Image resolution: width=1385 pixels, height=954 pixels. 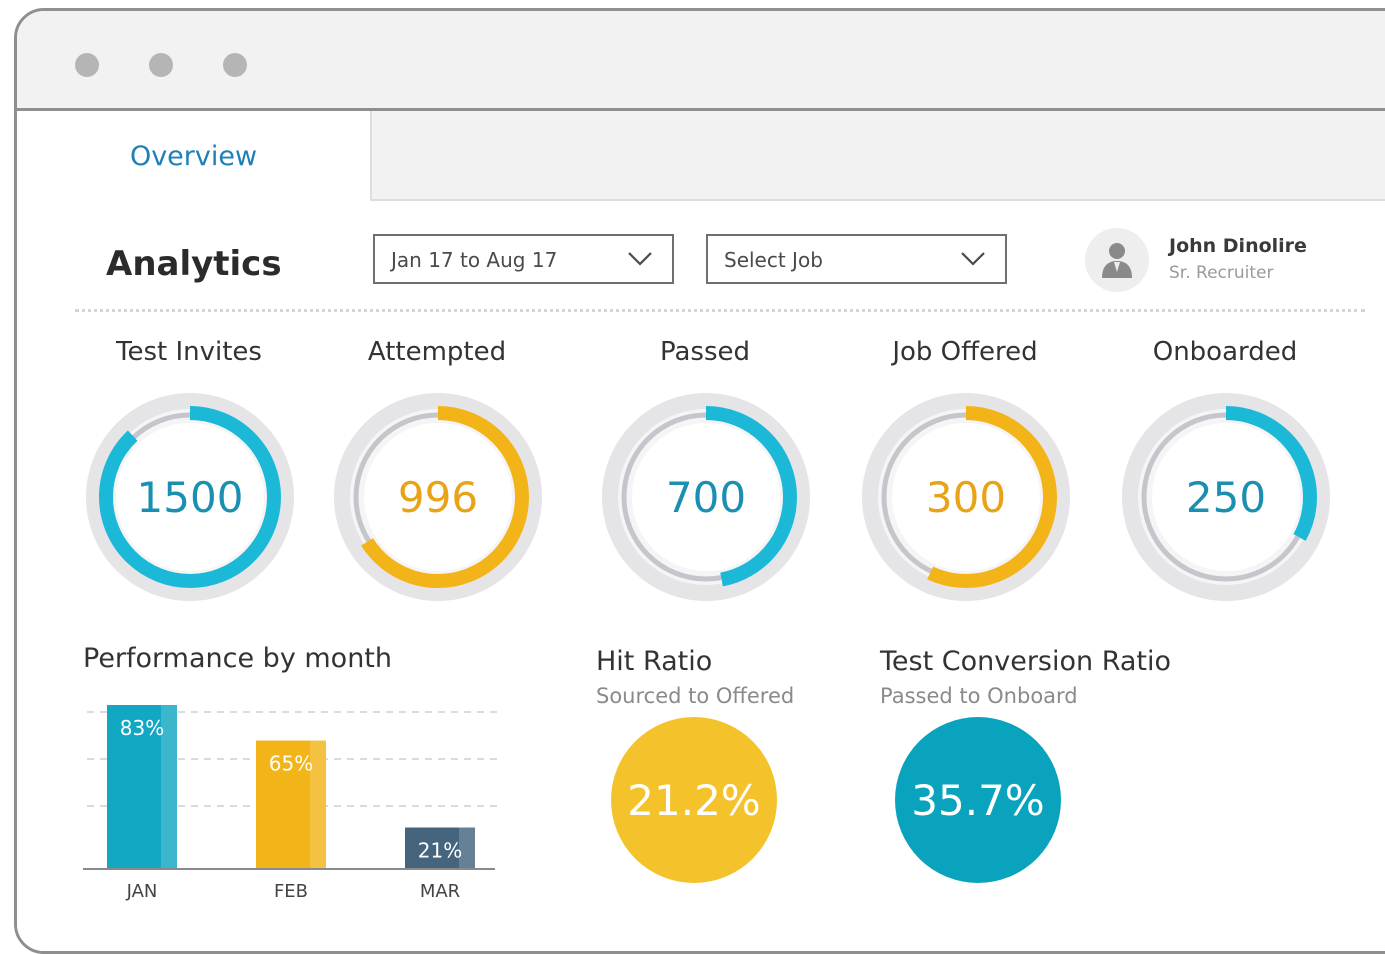 What do you see at coordinates (474, 260) in the screenshot?
I see `date-range-value: Jan 17 to Aug 17` at bounding box center [474, 260].